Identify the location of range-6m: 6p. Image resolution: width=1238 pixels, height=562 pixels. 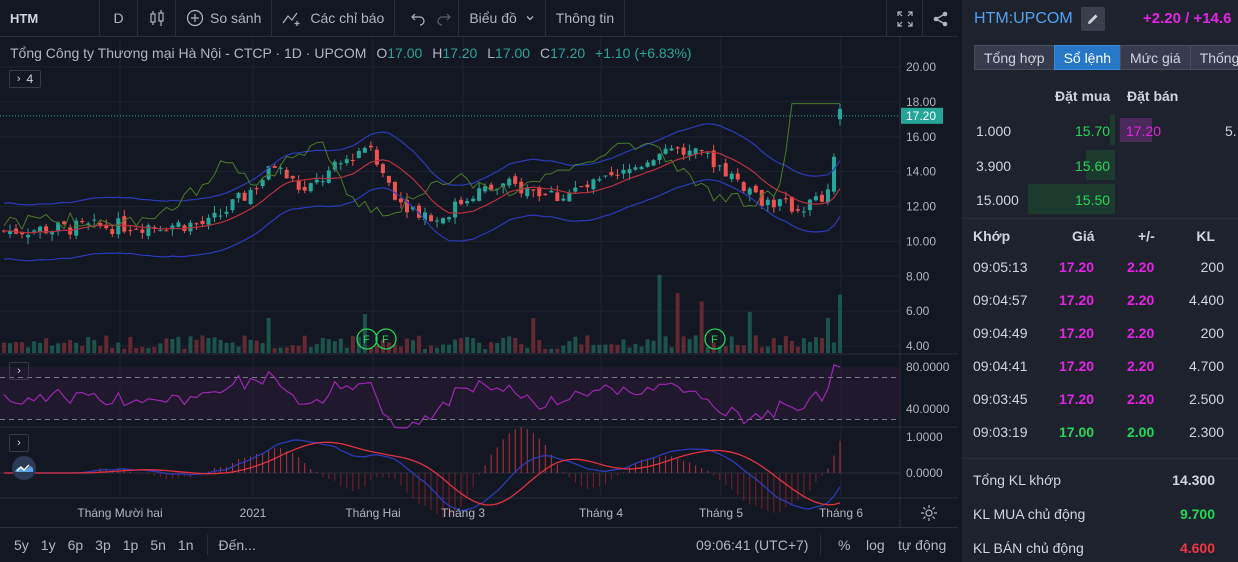
(76, 545).